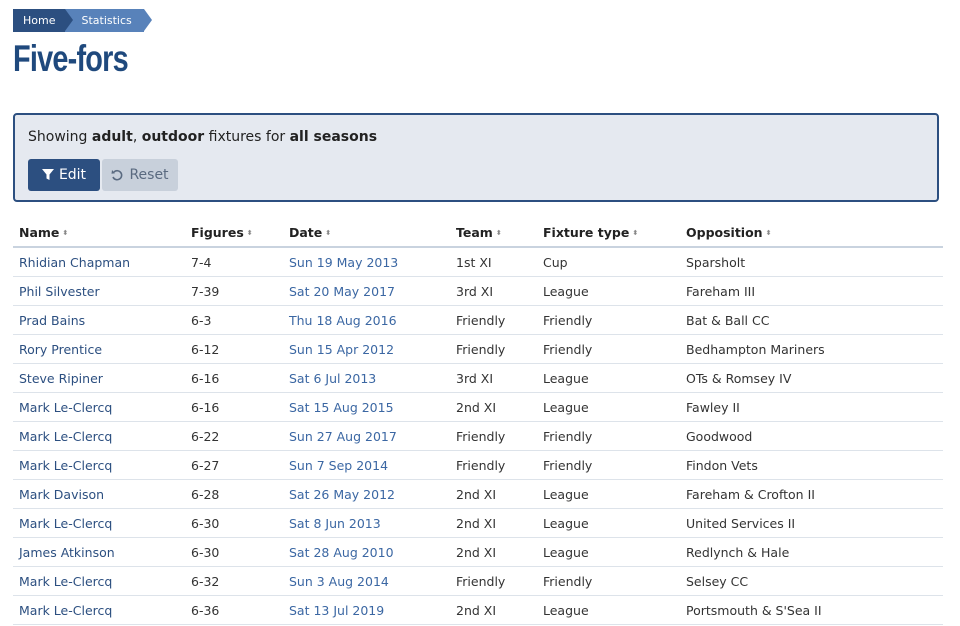  What do you see at coordinates (99, 233) in the screenshot?
I see `column-header-name: Name ⬍` at bounding box center [99, 233].